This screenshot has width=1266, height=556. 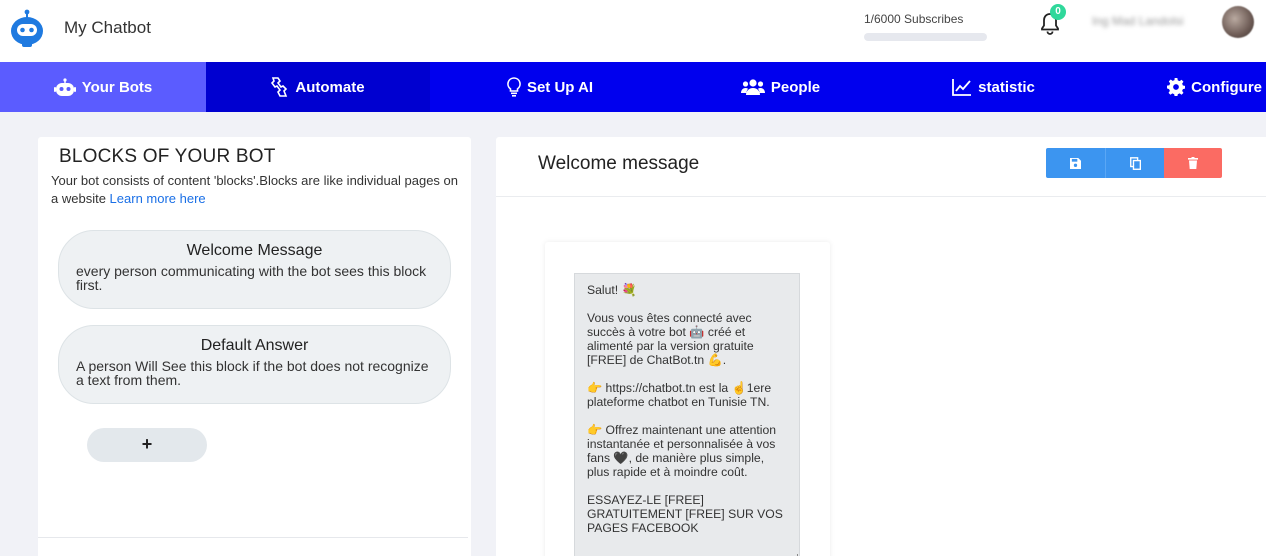 What do you see at coordinates (254, 250) in the screenshot?
I see `block-title: Welcome Message` at bounding box center [254, 250].